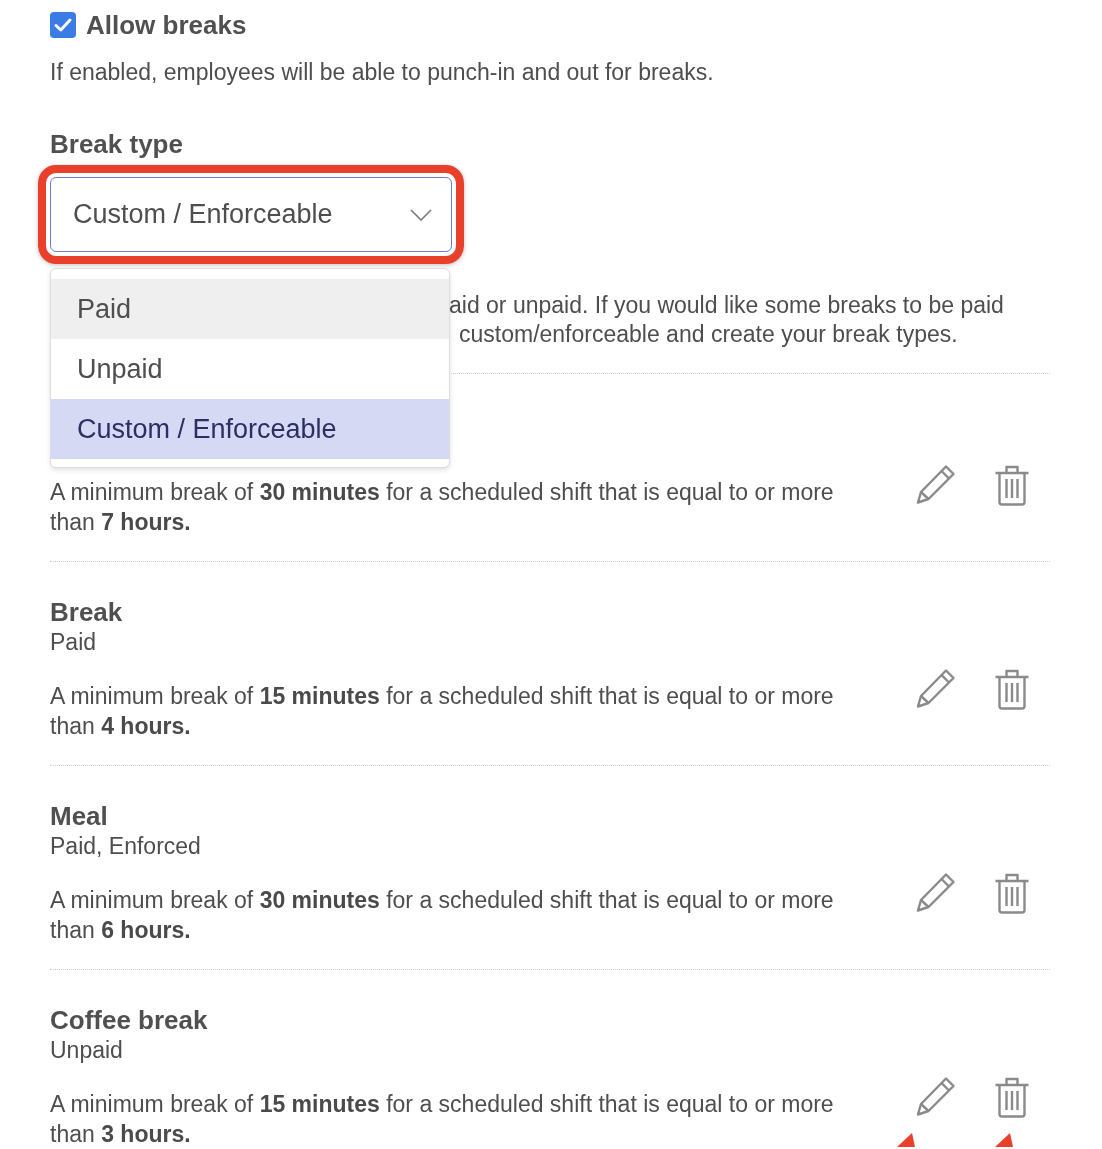 Image resolution: width=1102 pixels, height=1149 pixels. I want to click on rule-type: Unpaid, so click(87, 1050).